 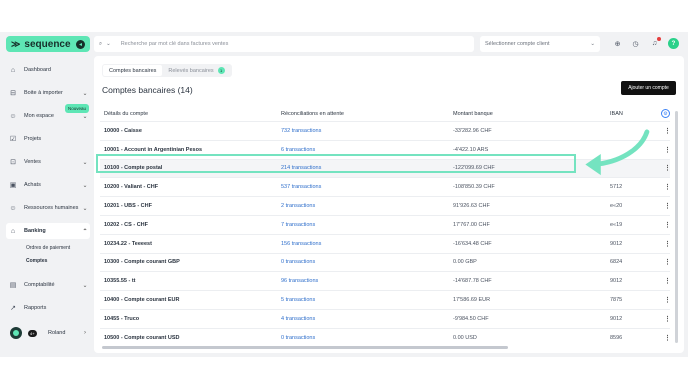 What do you see at coordinates (80, 44) in the screenshot?
I see `collapse-icon: ◂` at bounding box center [80, 44].